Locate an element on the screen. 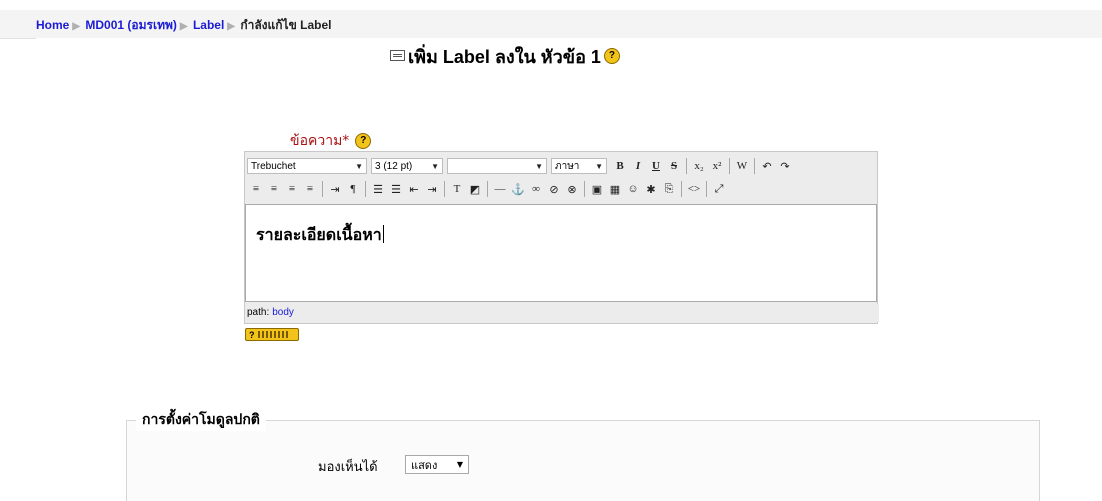  font-family-select: Trebuchet ▼ is located at coordinates (307, 166).